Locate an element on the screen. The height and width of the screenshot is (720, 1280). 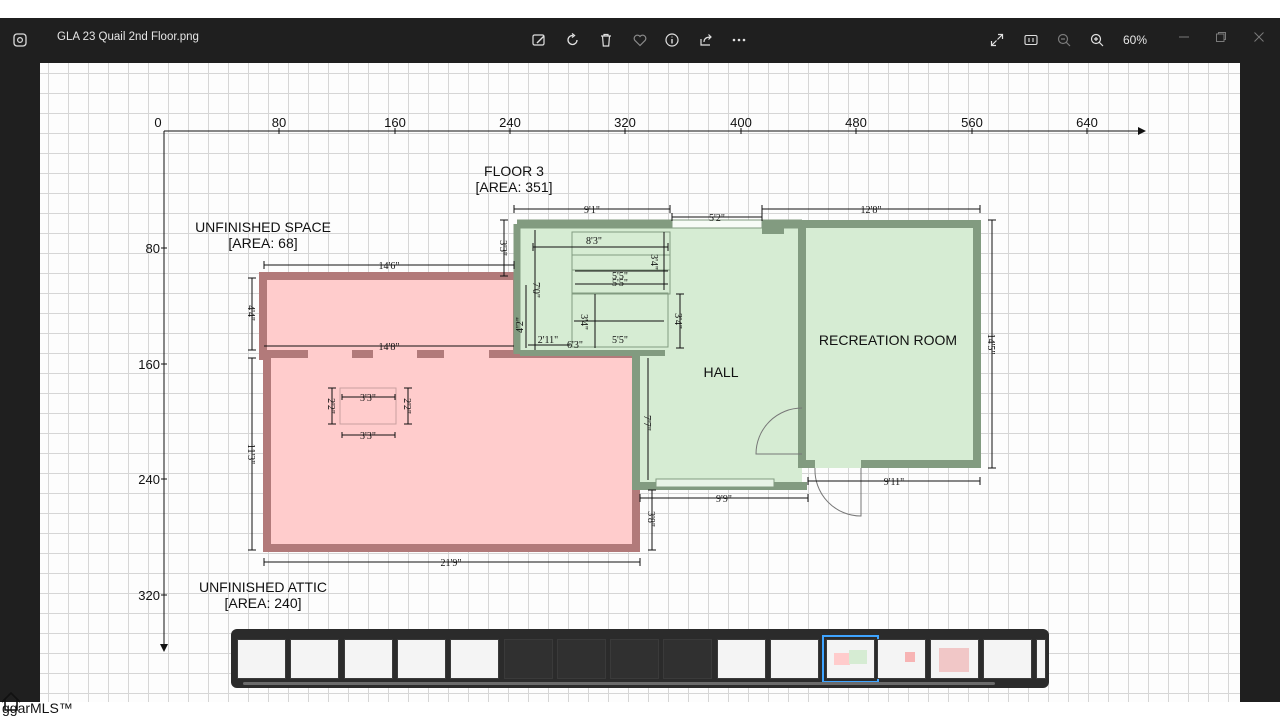
dimension-label: 21'9" is located at coordinates (451, 563).